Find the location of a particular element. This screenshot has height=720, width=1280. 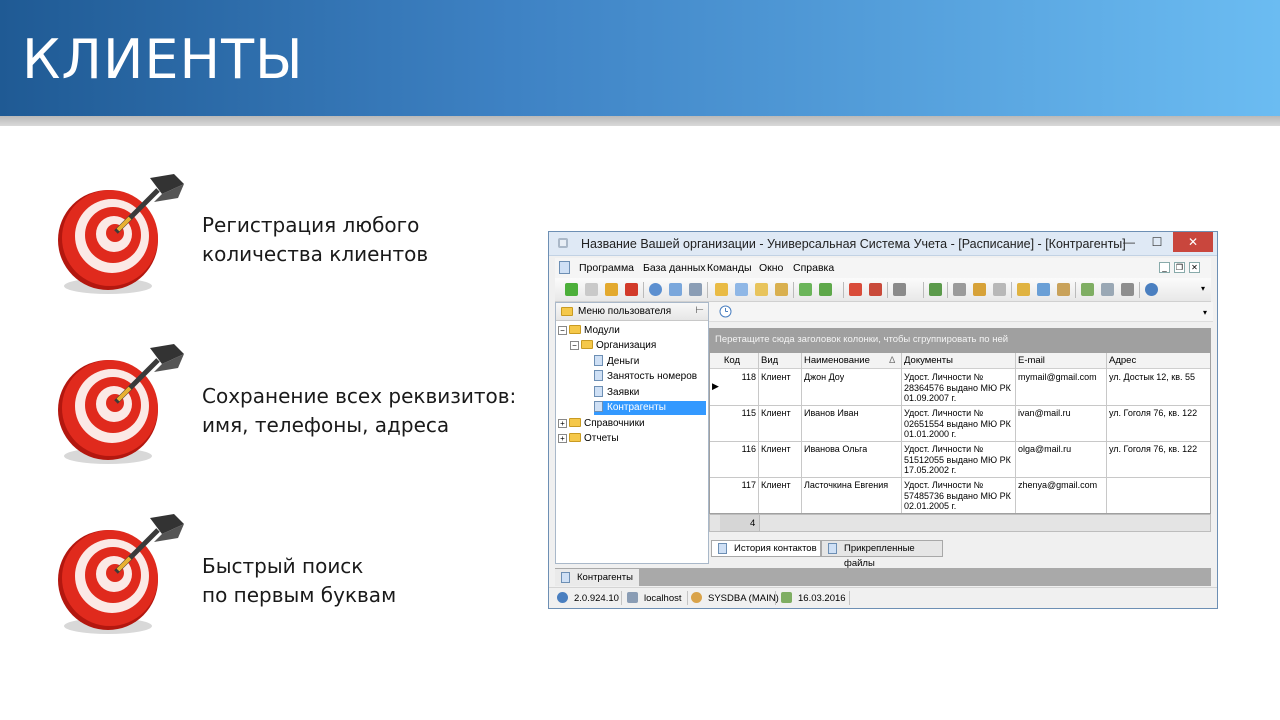

cell-email: mymail@gmail.com is located at coordinates (1057, 377).